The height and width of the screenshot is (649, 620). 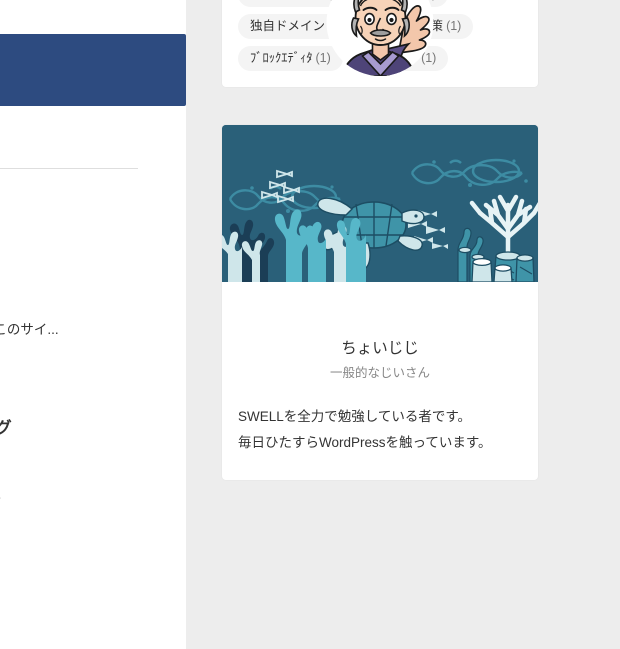 I want to click on excerpt-line: な『エックスサーバ, so click(x=93, y=252).